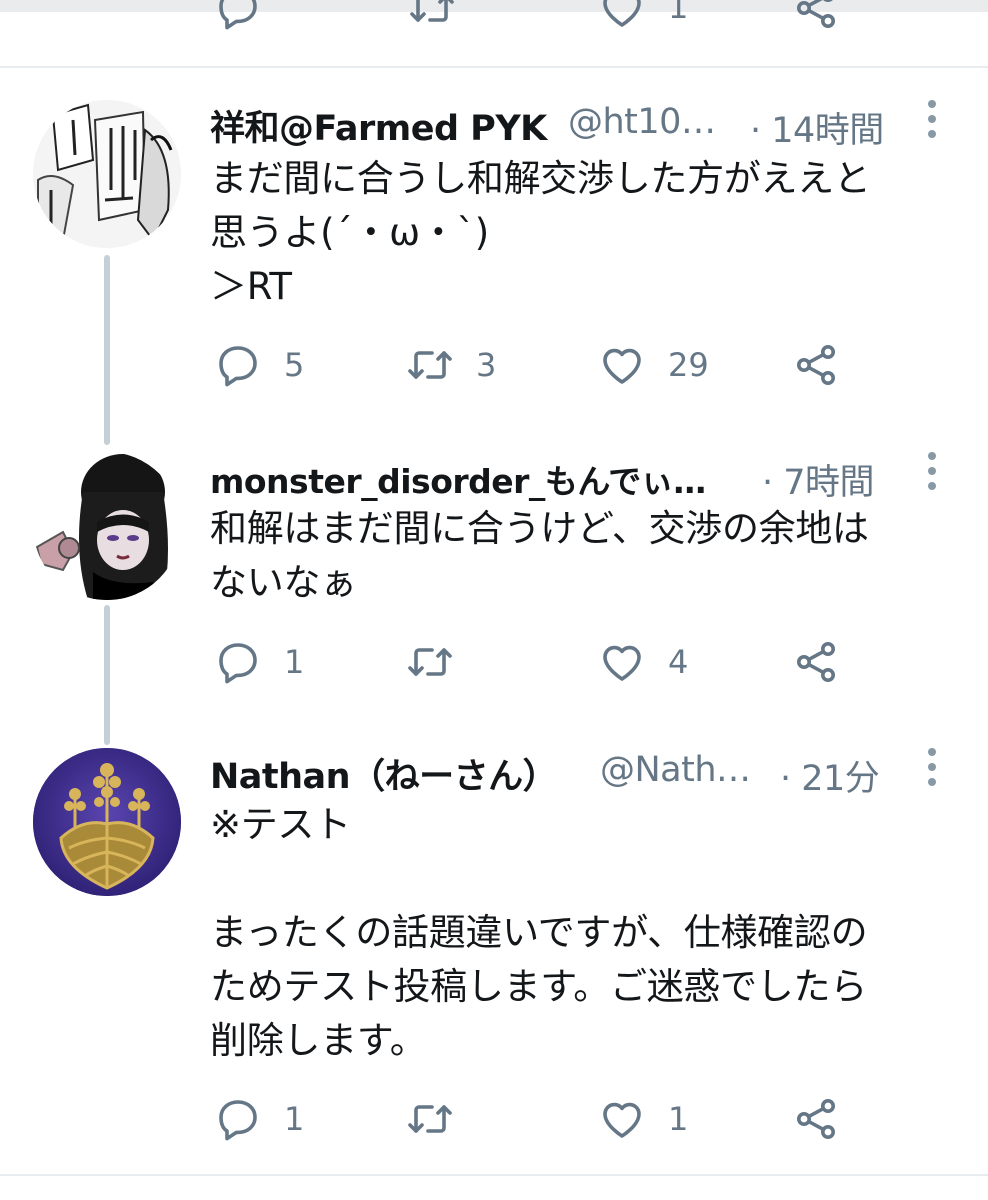 The width and height of the screenshot is (988, 1200). Describe the element at coordinates (259, 365) in the screenshot. I see `reply-button: 5` at that location.